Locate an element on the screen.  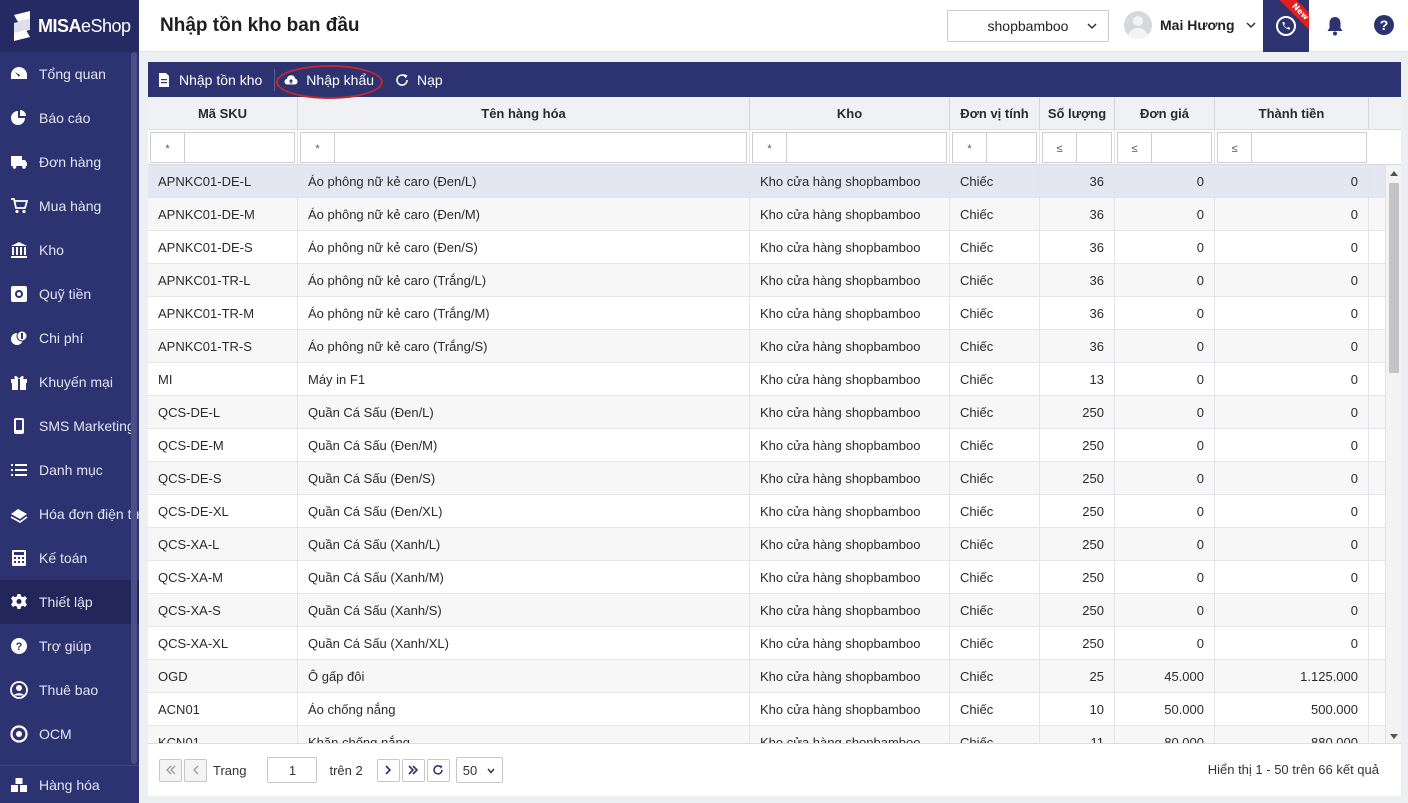
calculator-icon is located at coordinates (19, 558).